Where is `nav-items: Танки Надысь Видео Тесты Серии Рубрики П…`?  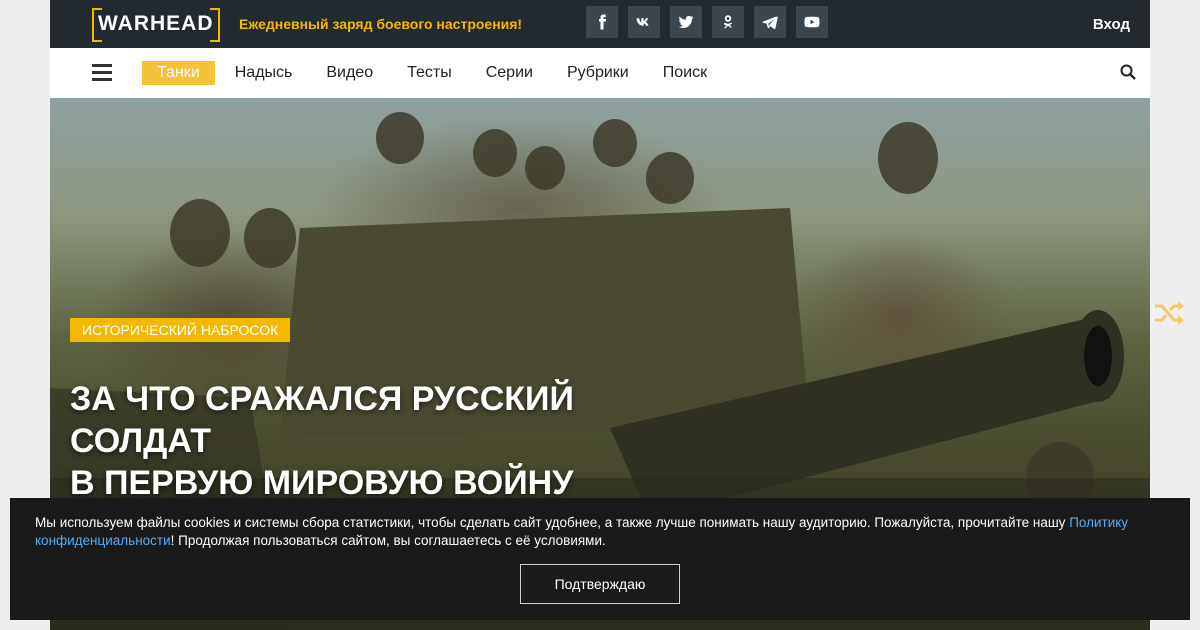 nav-items: Танки Надысь Видео Тесты Серии Рубрики П… is located at coordinates (441, 73).